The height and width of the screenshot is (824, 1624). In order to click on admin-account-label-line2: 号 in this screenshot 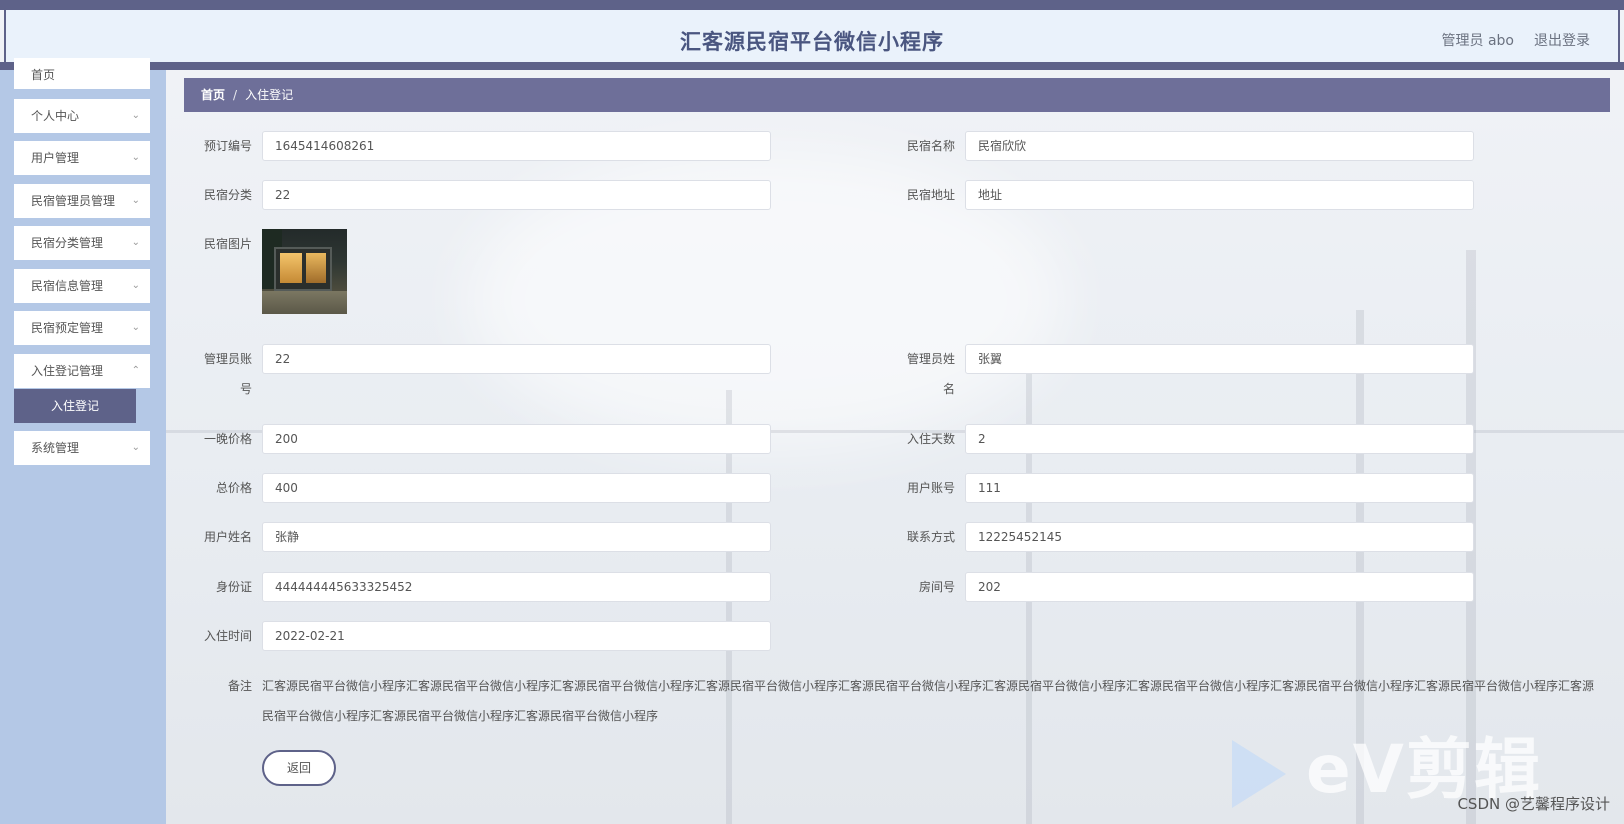, I will do `click(245, 389)`.